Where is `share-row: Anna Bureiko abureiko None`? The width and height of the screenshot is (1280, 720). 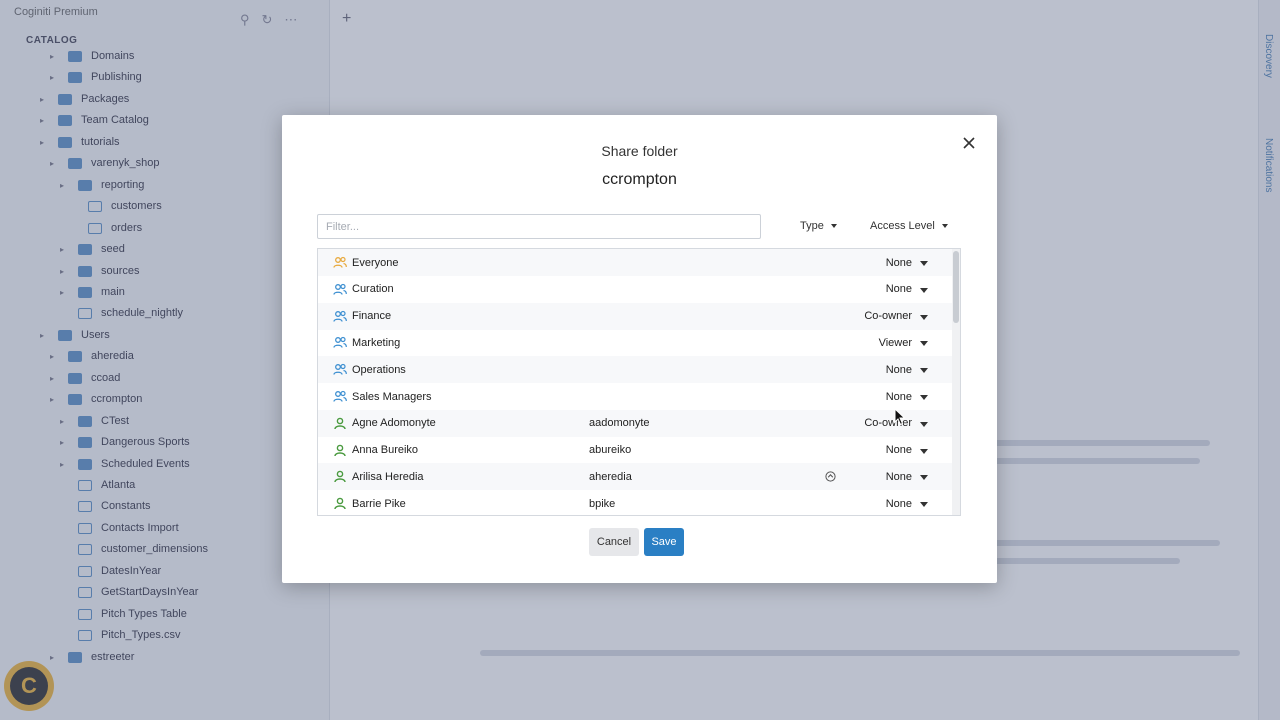
share-row: Anna Bureiko abureiko None is located at coordinates (635, 450).